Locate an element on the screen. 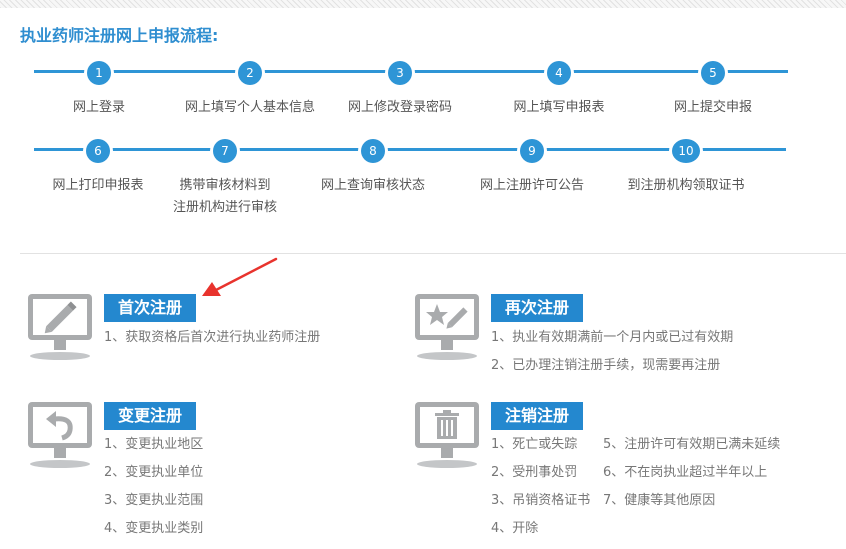 The width and height of the screenshot is (846, 549). page-title: 执业药师注册网上申报流程: is located at coordinates (119, 35).